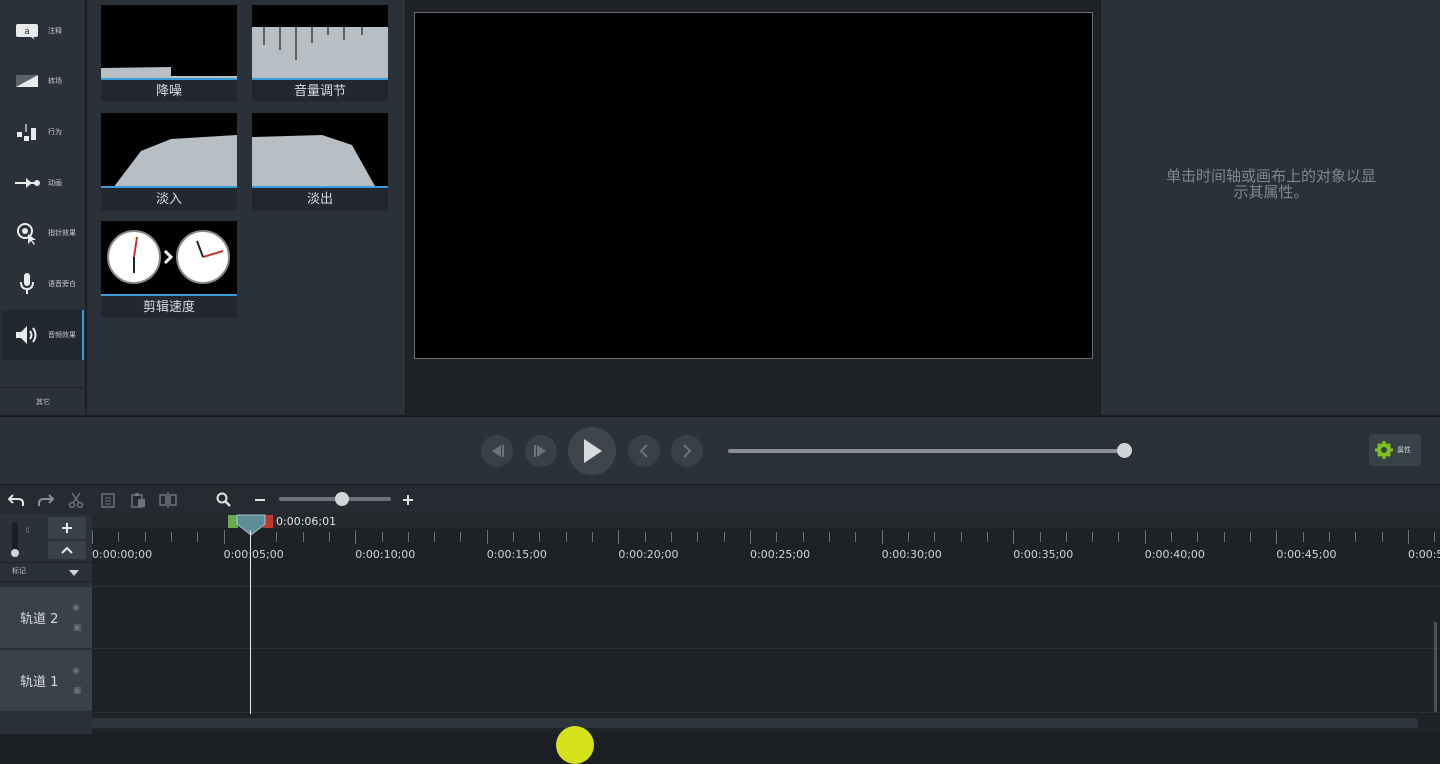 Image resolution: width=1440 pixels, height=764 pixels. I want to click on play-button, so click(592, 451).